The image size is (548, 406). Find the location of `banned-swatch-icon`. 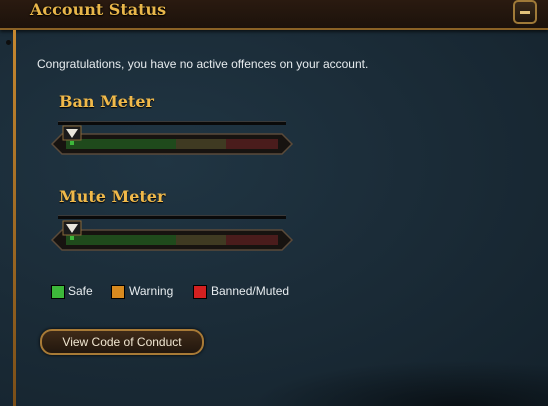

banned-swatch-icon is located at coordinates (200, 292).